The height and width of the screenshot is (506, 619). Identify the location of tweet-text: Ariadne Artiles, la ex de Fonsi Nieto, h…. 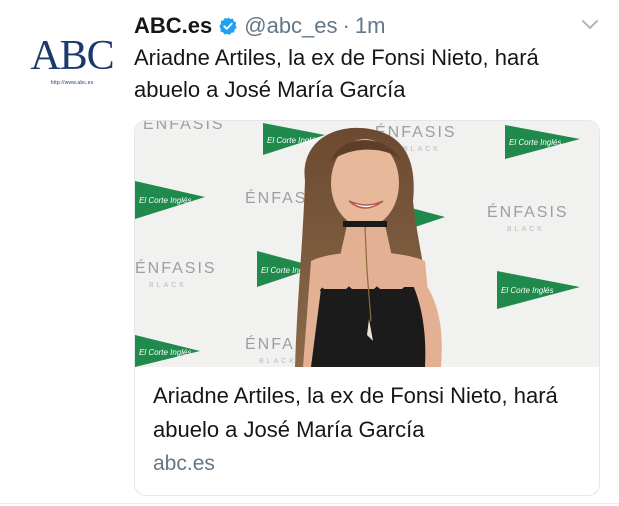
(336, 73).